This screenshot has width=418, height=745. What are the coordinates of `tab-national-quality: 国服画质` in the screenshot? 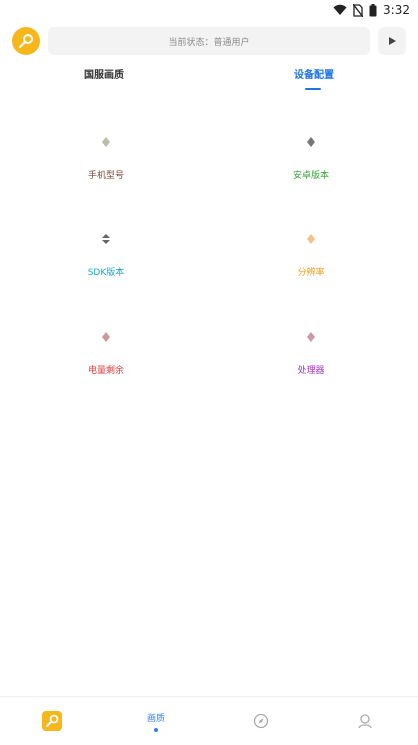 It's located at (104, 73).